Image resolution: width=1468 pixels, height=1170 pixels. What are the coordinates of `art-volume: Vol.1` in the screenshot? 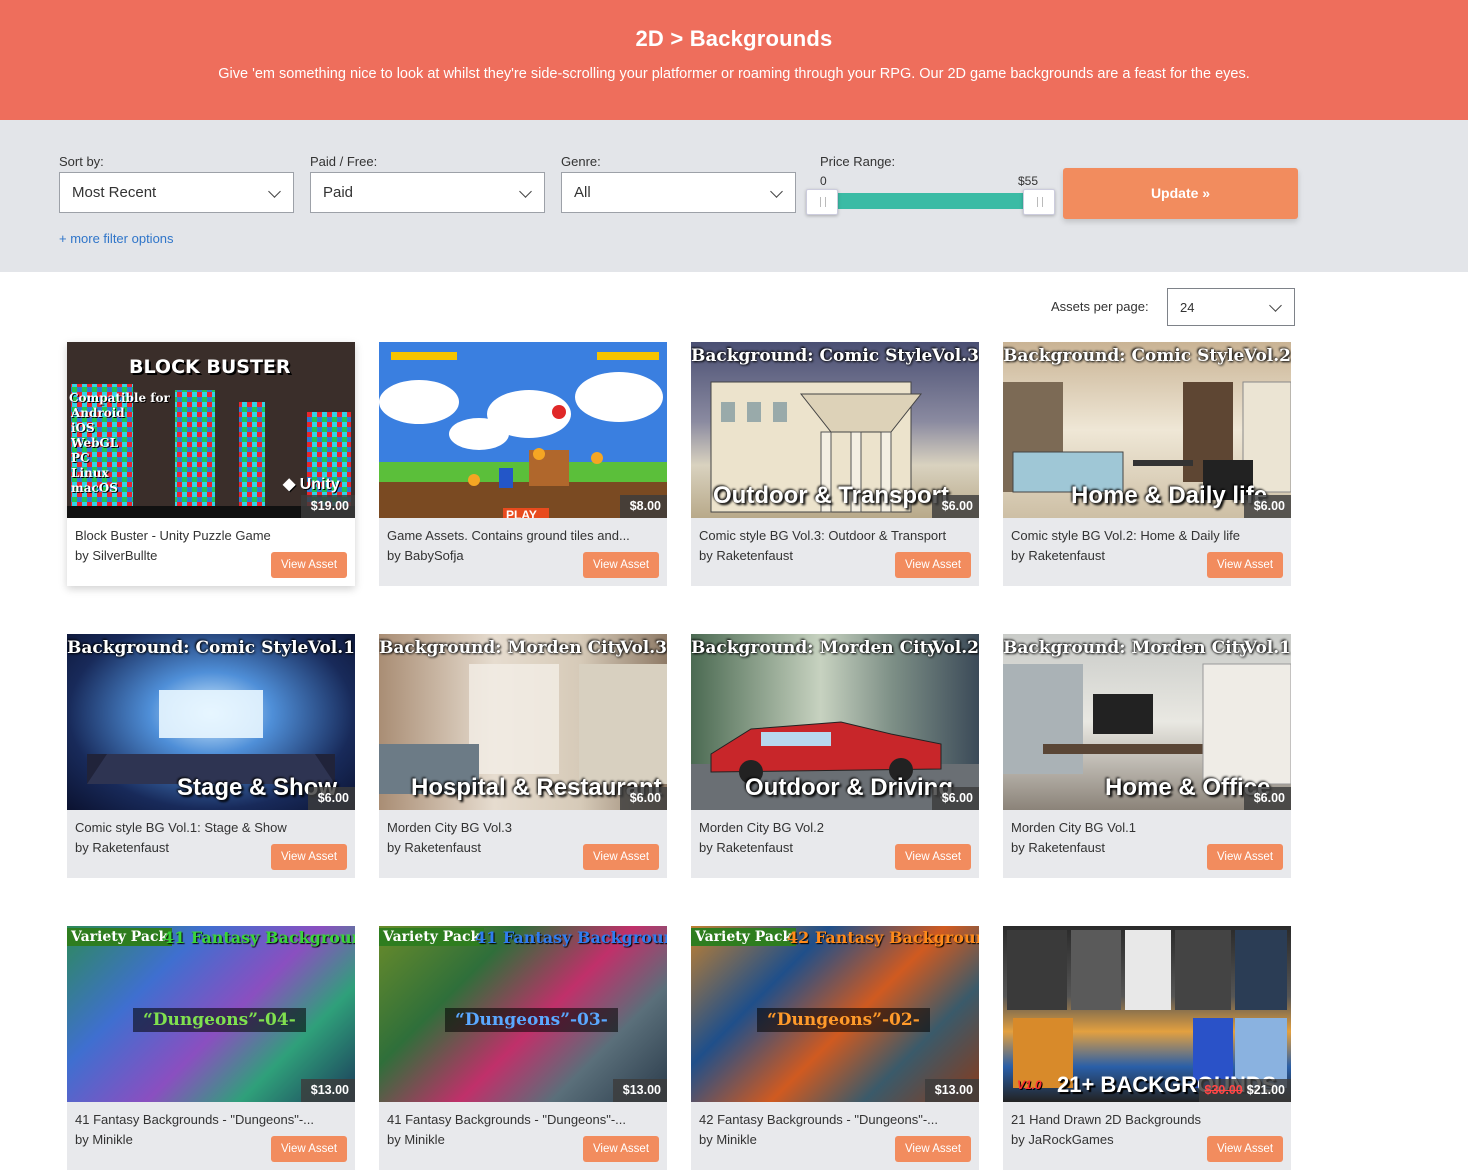 It's located at (331, 648).